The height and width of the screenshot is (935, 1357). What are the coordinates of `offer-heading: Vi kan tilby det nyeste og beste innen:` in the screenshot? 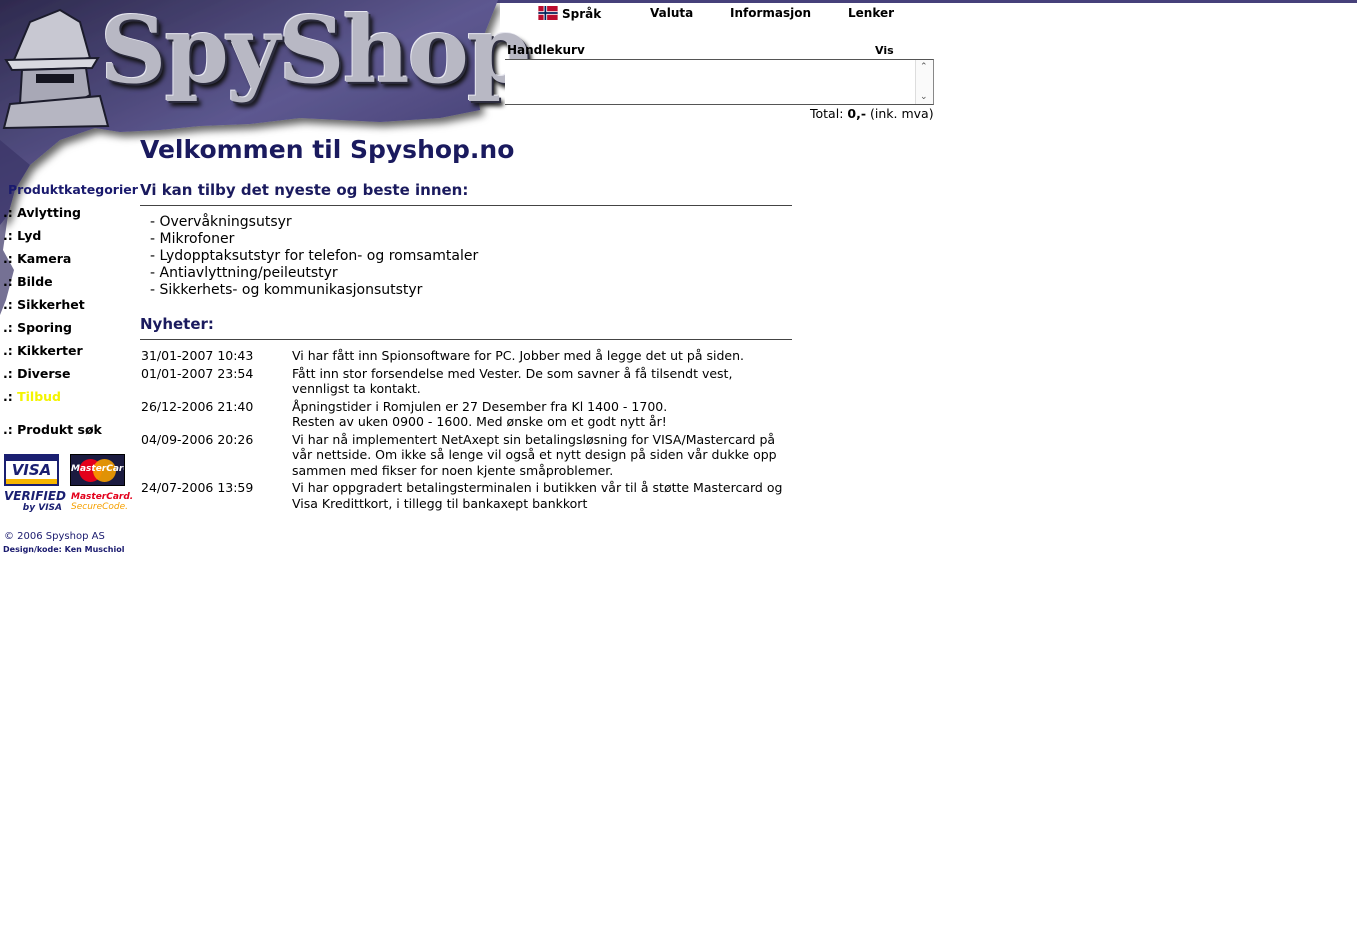 It's located at (304, 190).